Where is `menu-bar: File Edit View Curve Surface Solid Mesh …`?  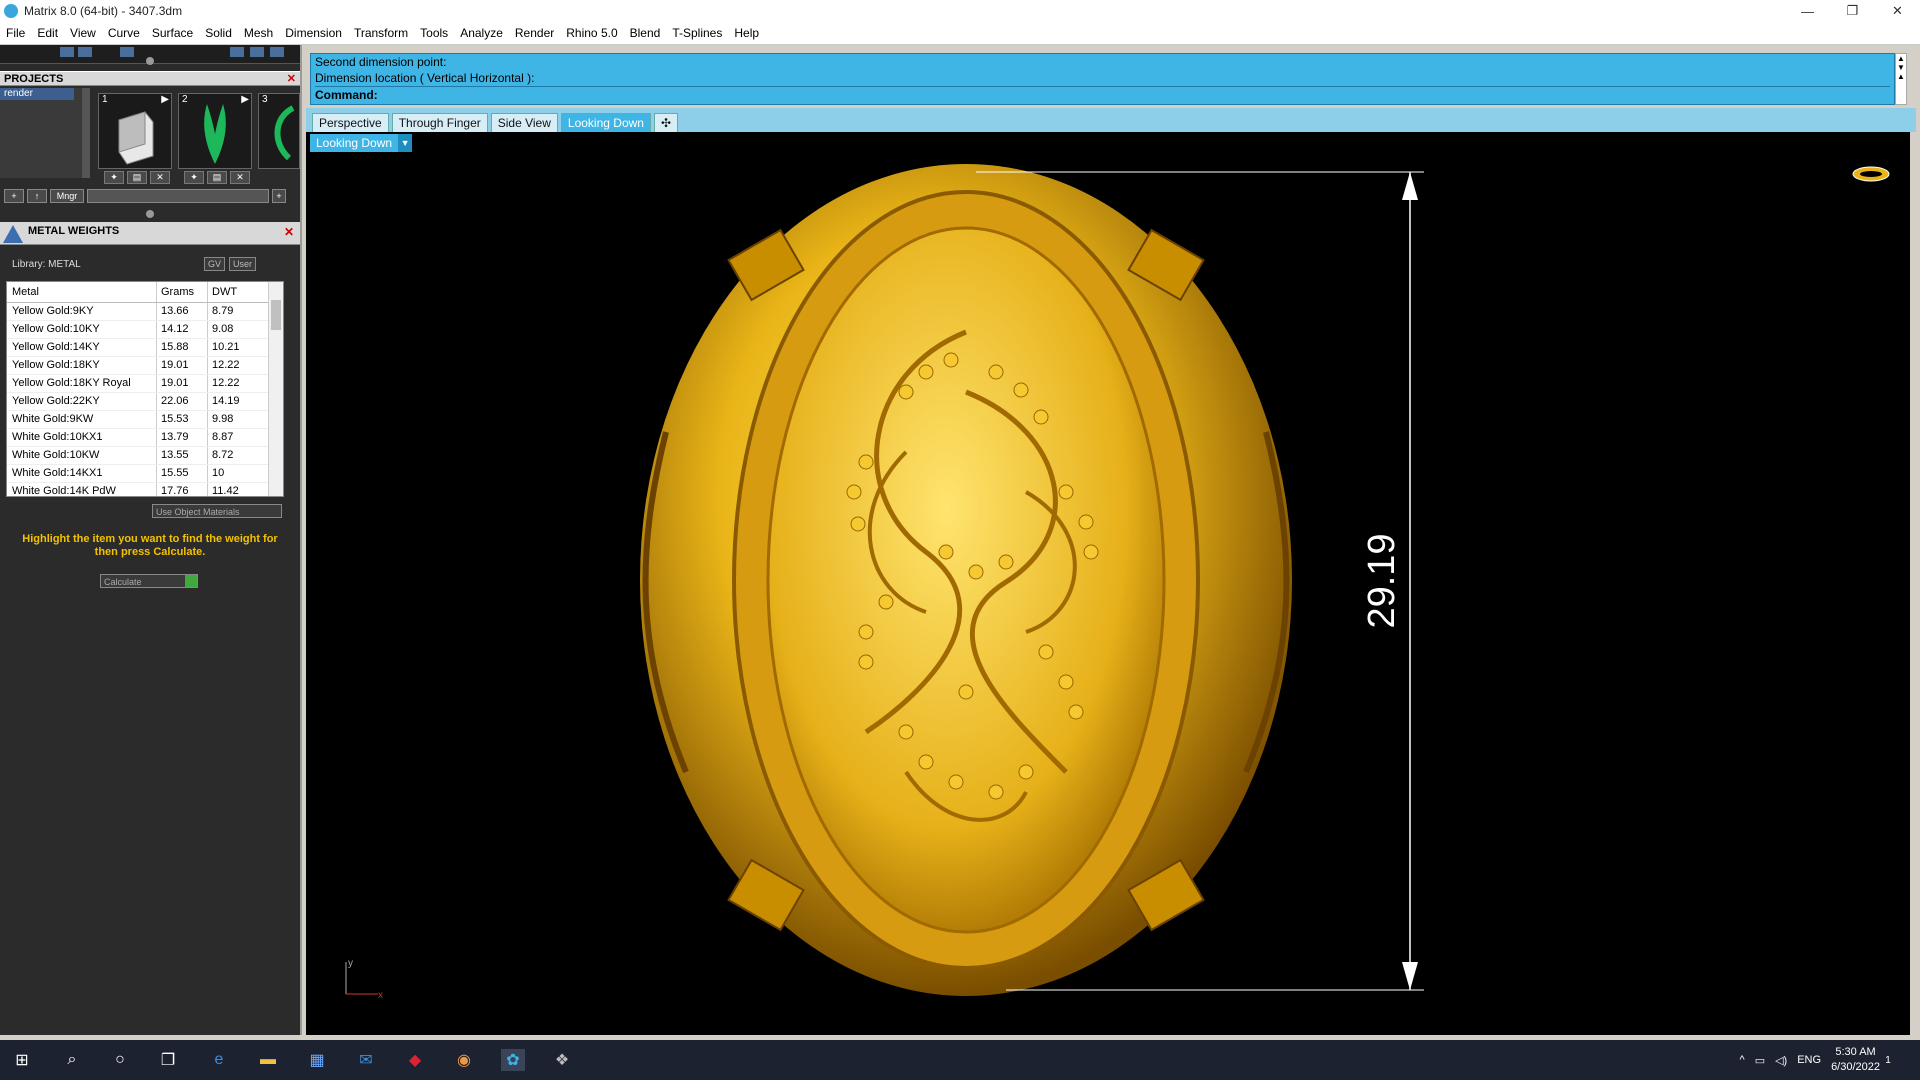 menu-bar: File Edit View Curve Surface Solid Mesh … is located at coordinates (960, 33).